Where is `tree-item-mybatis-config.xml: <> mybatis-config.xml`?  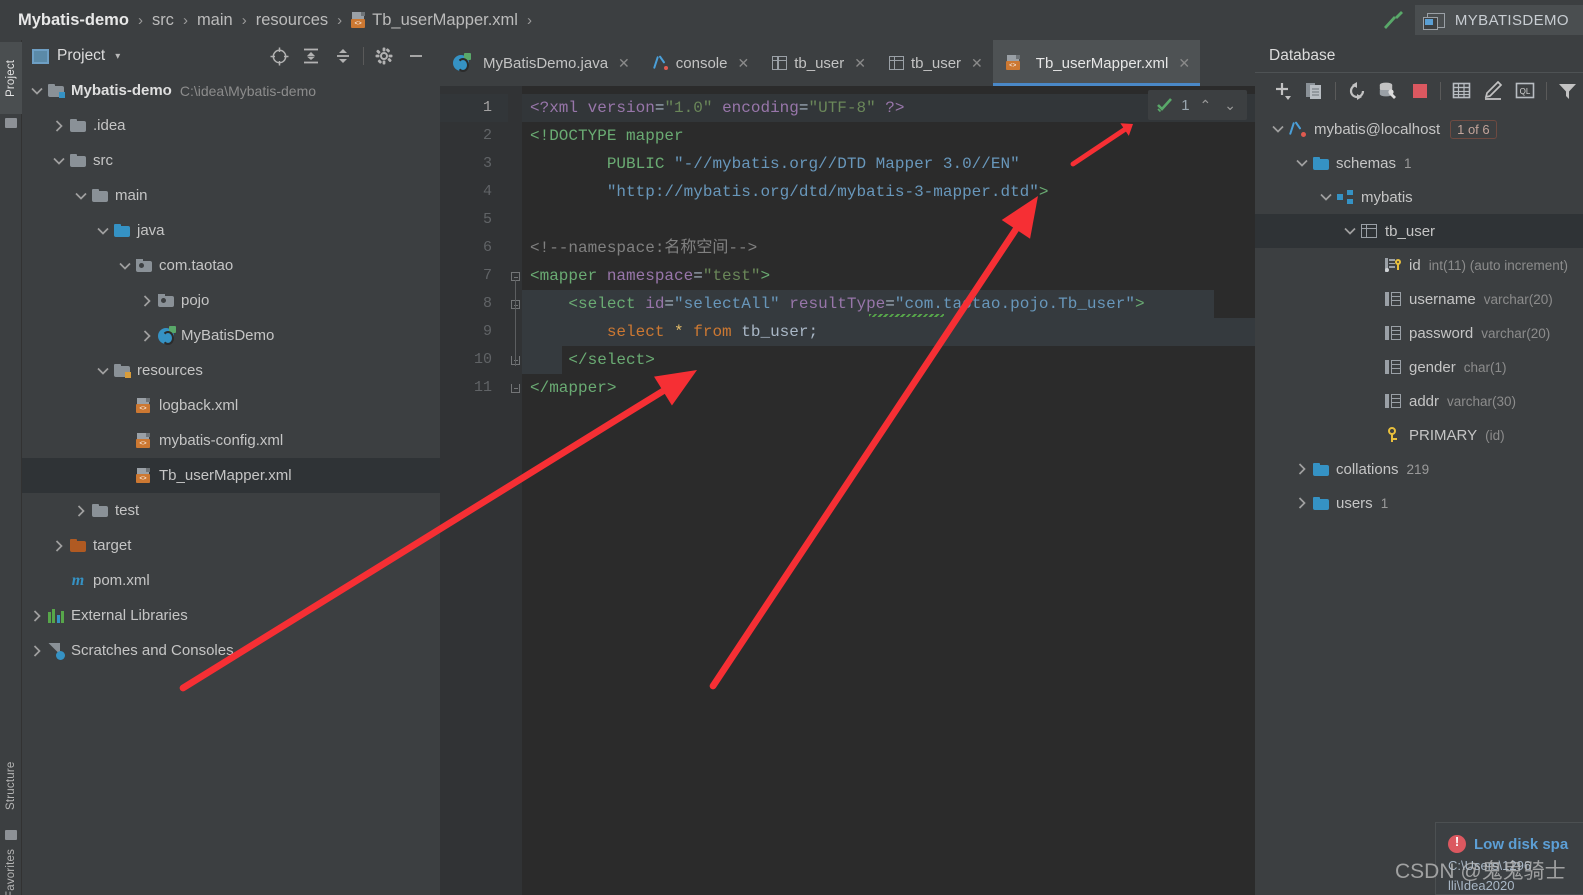 tree-item-mybatis-config.xml: <> mybatis-config.xml is located at coordinates (231, 440).